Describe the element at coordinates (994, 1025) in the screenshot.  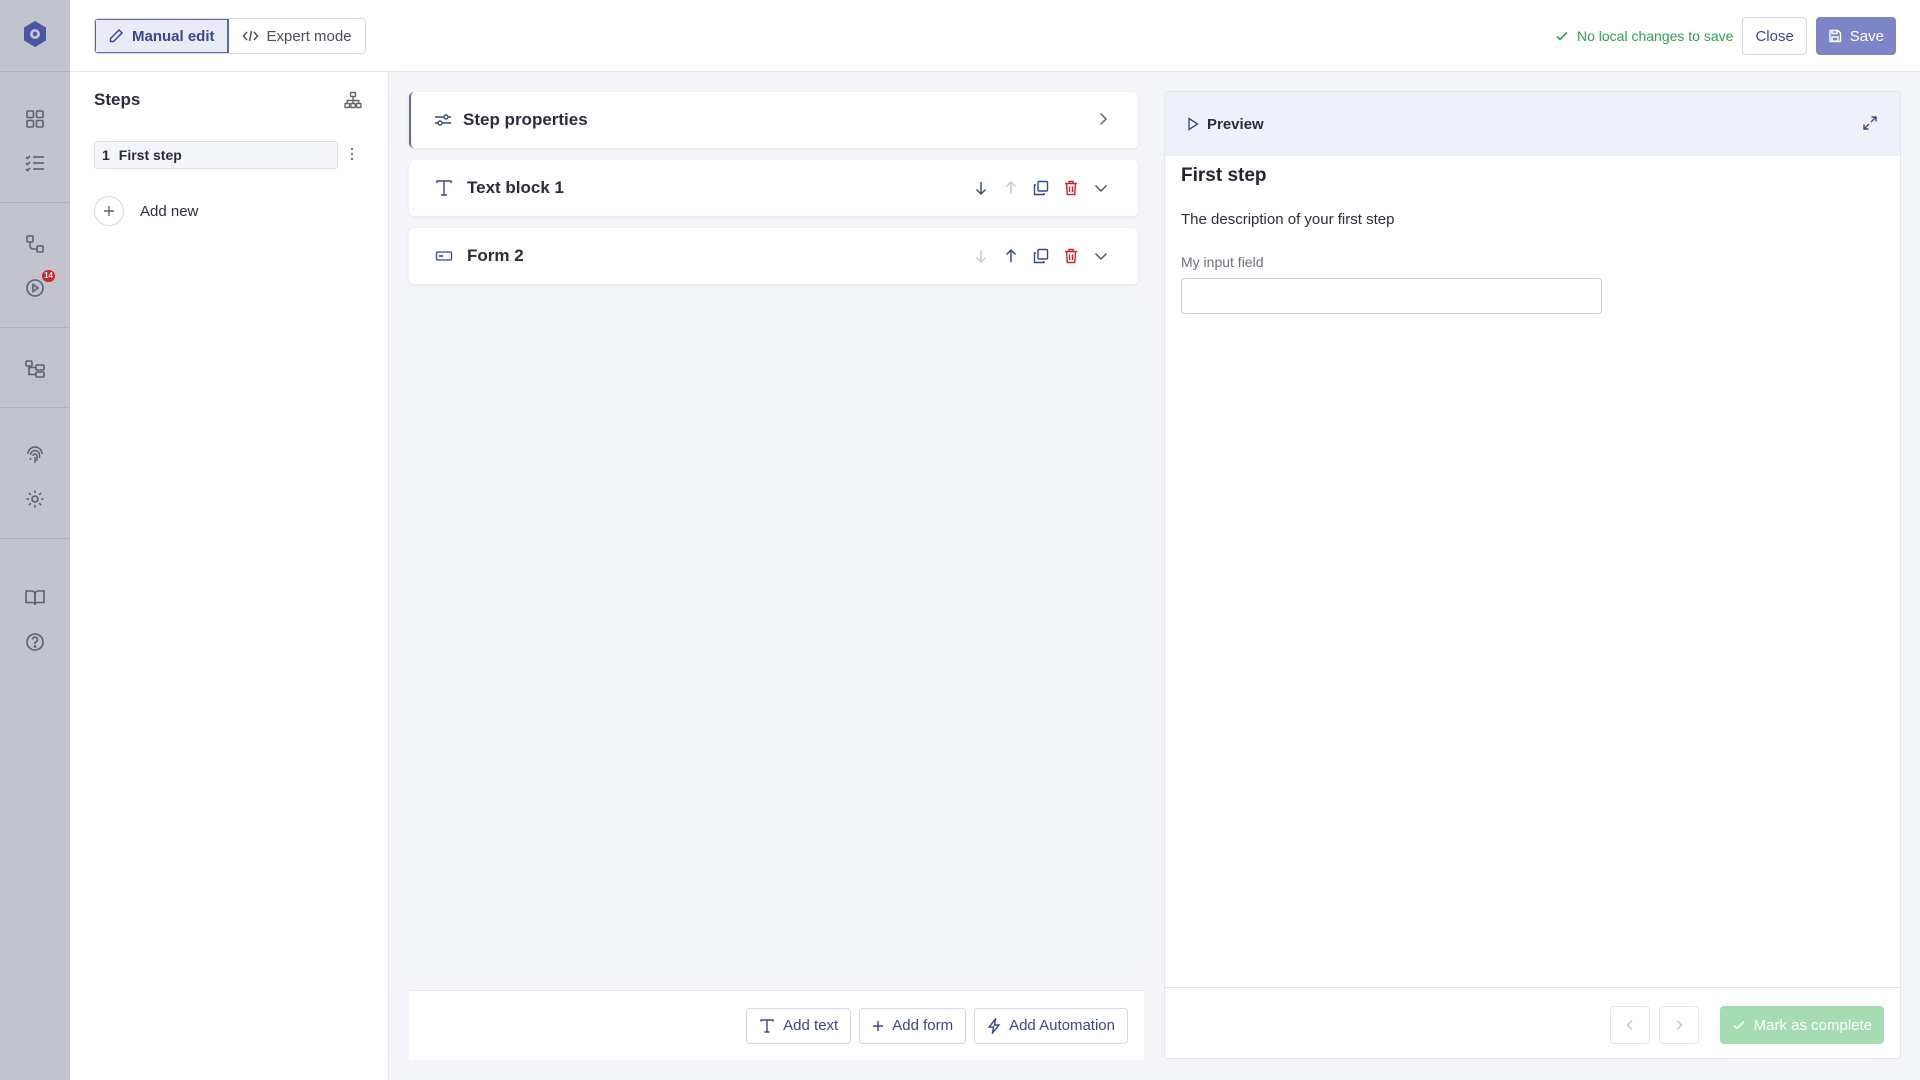
I see `lightning-bolt-icon` at that location.